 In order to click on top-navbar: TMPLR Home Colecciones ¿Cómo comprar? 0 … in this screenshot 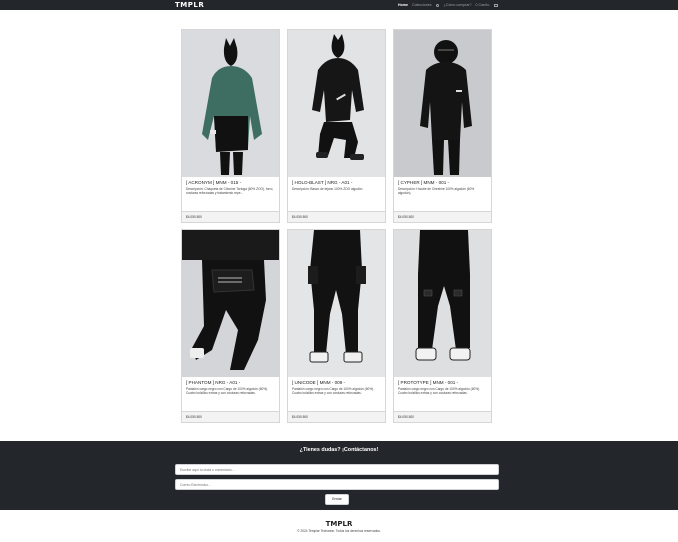, I will do `click(339, 5)`.